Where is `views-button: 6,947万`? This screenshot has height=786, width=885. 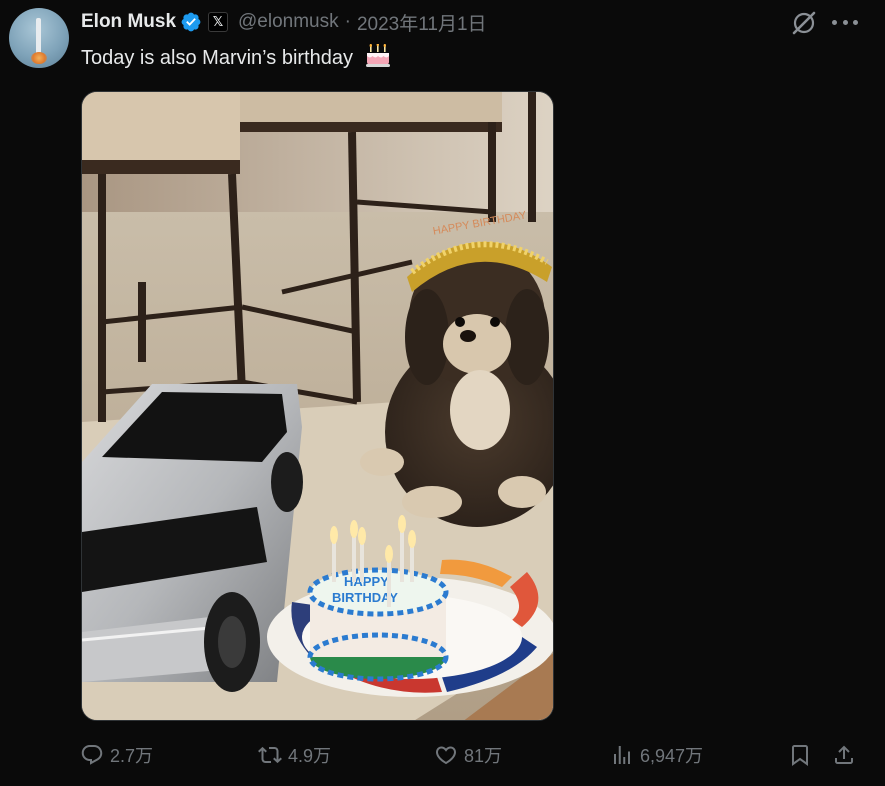
views-button: 6,947万 is located at coordinates (656, 755).